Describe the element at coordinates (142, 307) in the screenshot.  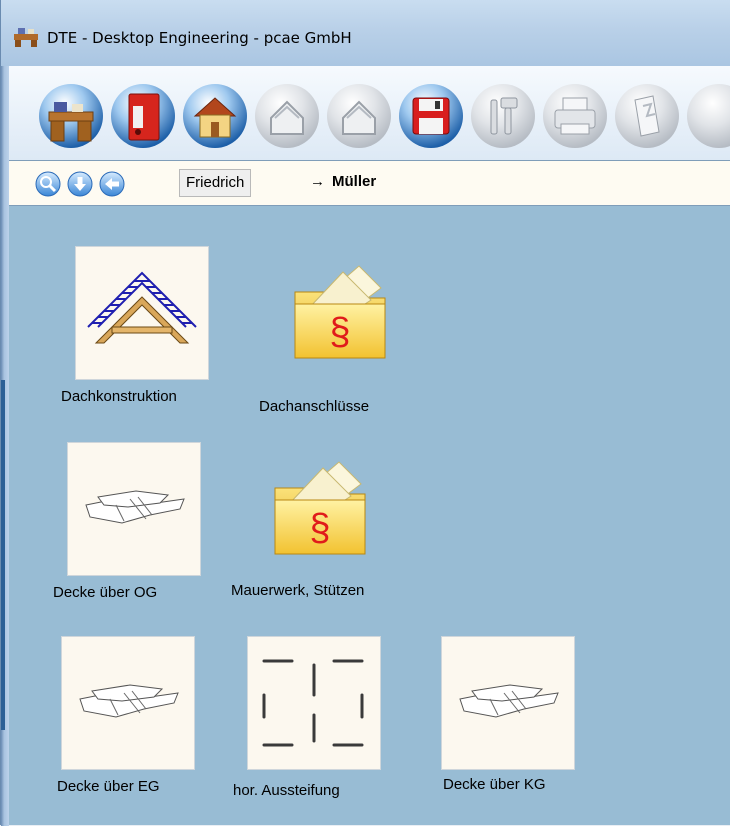
I see `roof-construction-icon` at that location.